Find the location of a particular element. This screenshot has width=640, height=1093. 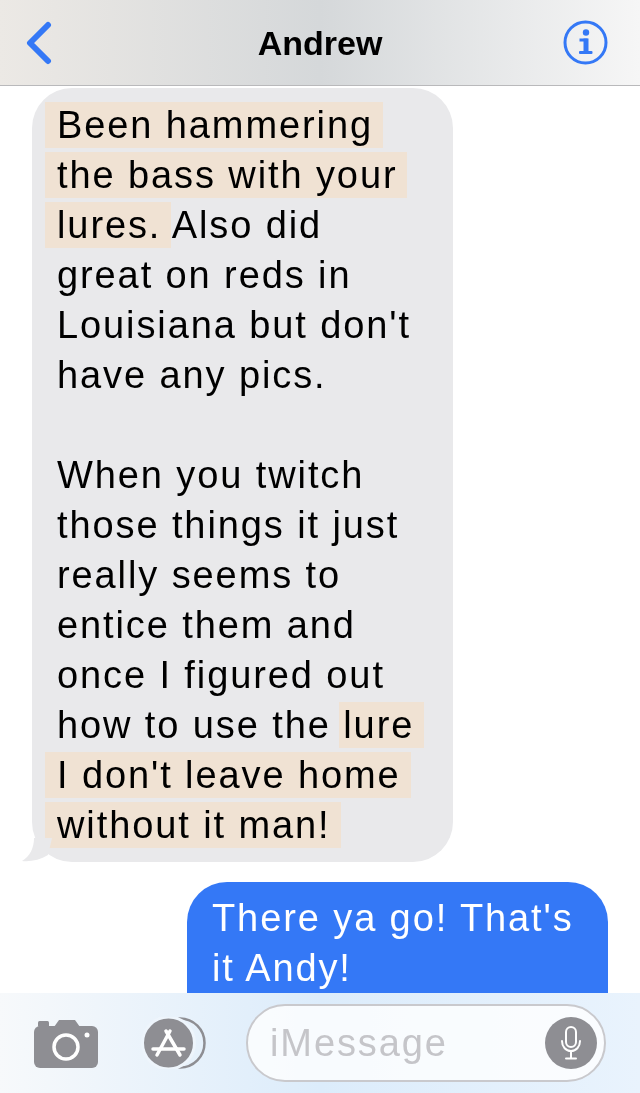

back-chevron-icon is located at coordinates (39, 42).